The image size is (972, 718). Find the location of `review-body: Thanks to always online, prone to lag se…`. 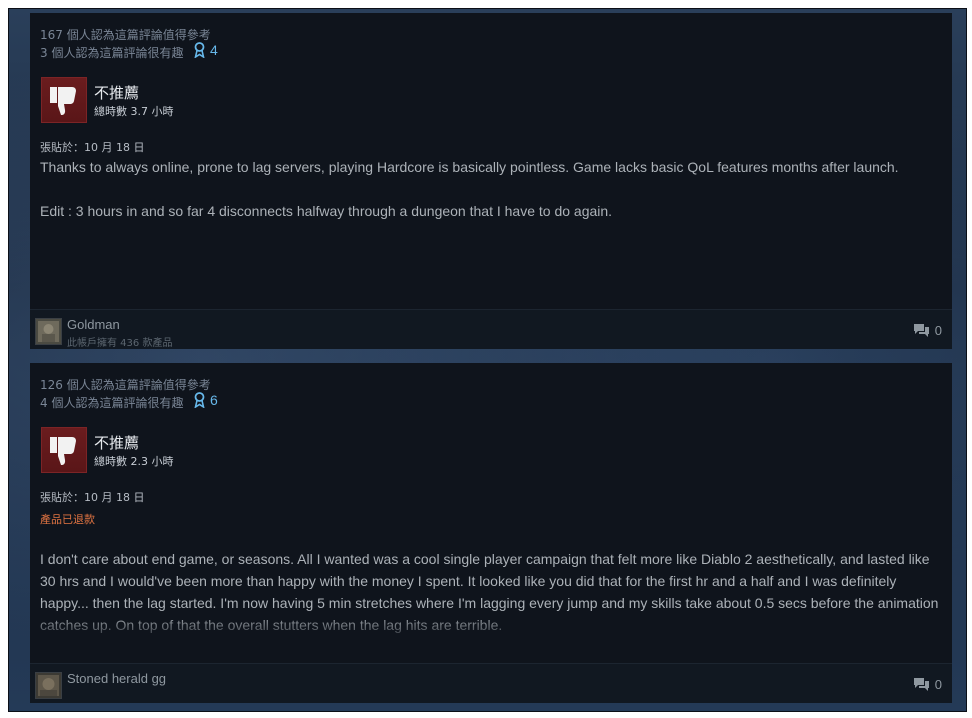

review-body: Thanks to always online, prone to lag se… is located at coordinates (492, 189).